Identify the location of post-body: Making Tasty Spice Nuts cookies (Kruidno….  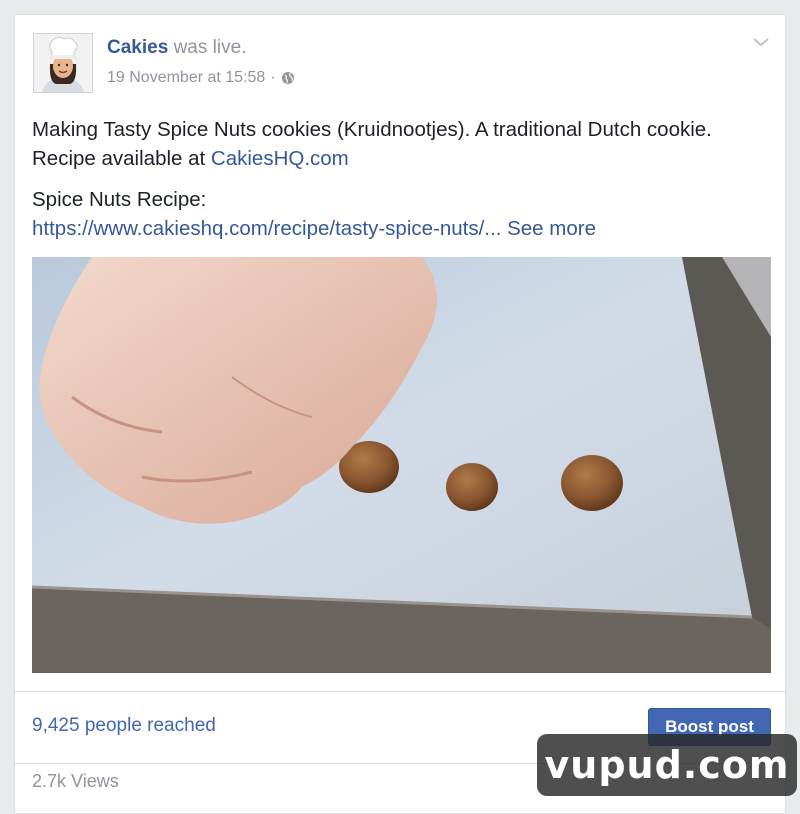
(402, 179).